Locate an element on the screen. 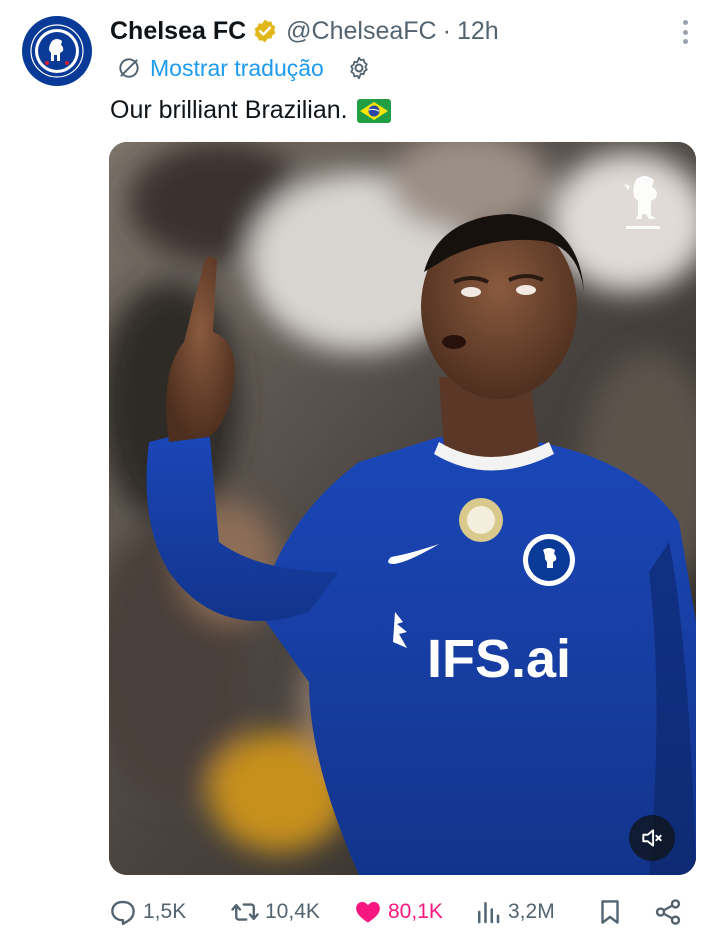 This screenshot has height=945, width=720. speaker-muted-icon is located at coordinates (652, 838).